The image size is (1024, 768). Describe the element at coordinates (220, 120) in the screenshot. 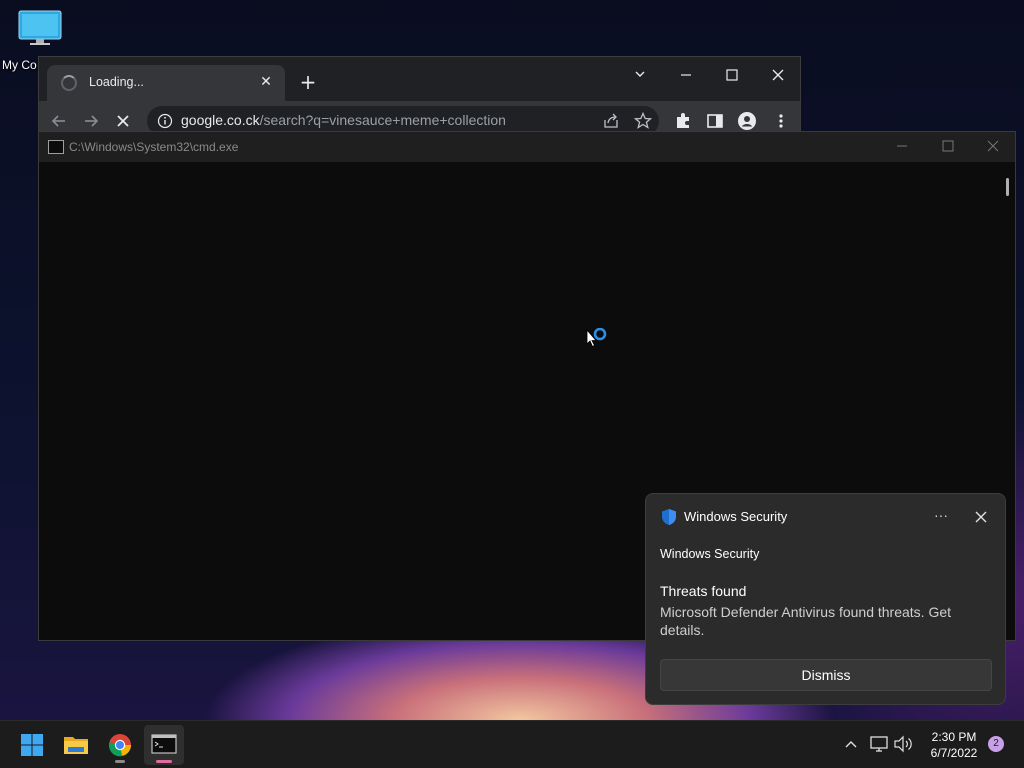

I see `url-domain: google.co.ck` at that location.